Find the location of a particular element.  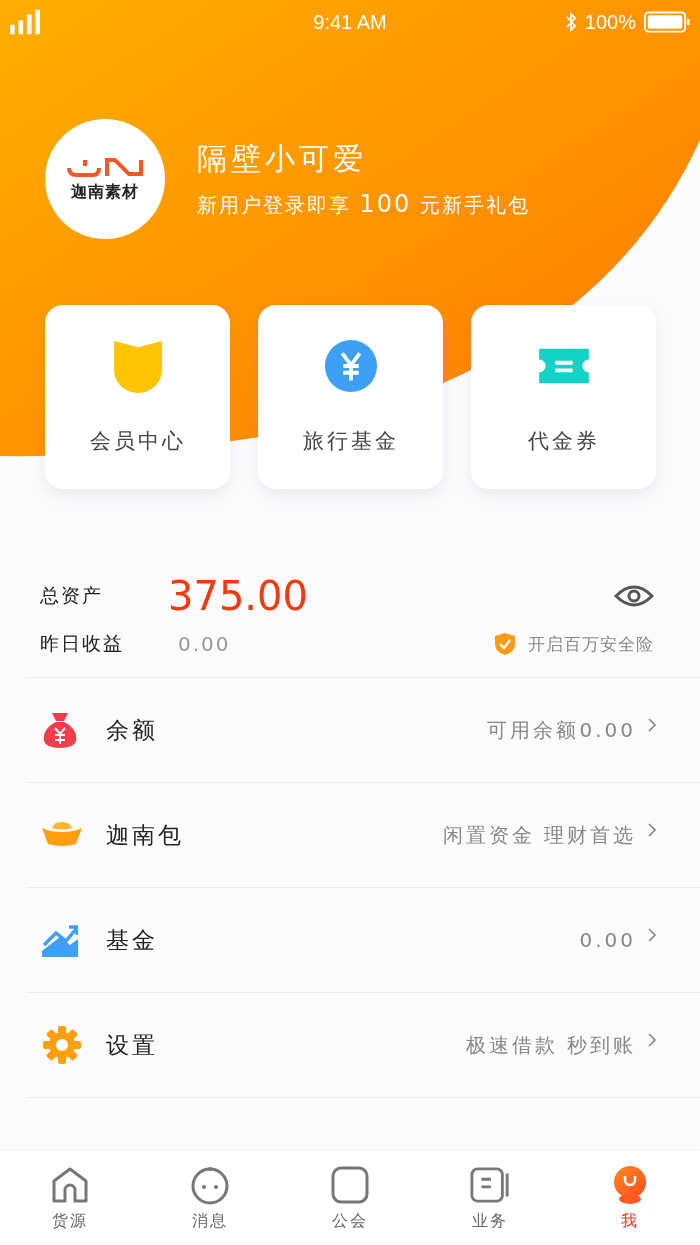

shortcut-card: 代金券 is located at coordinates (563, 397).